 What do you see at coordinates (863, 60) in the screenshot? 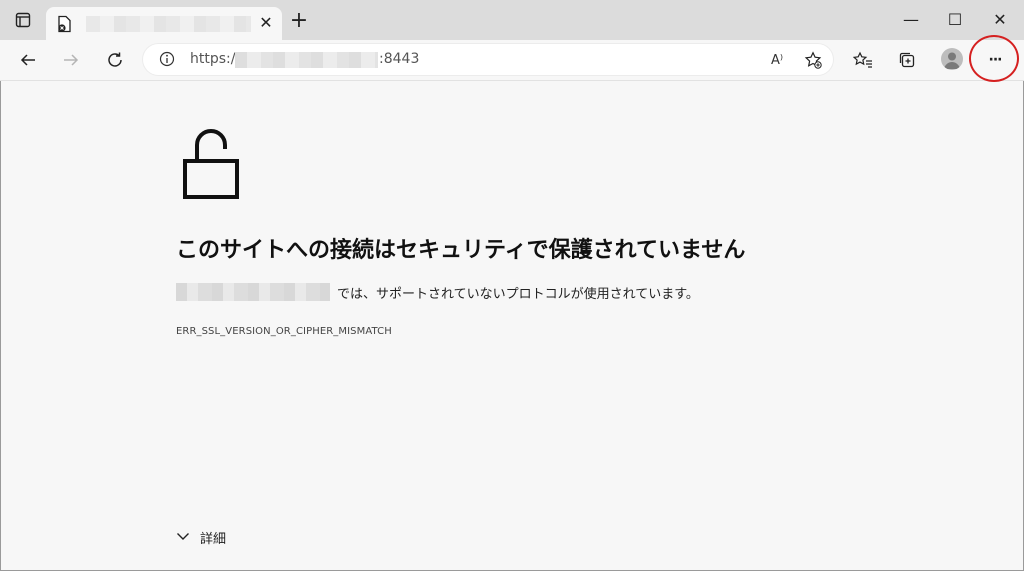
I see `favorites-icon` at bounding box center [863, 60].